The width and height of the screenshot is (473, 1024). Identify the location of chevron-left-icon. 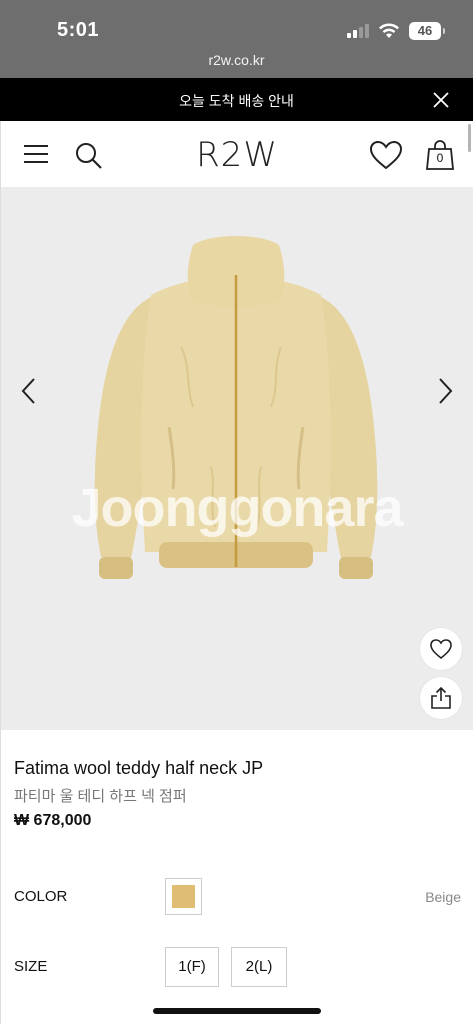
(29, 391).